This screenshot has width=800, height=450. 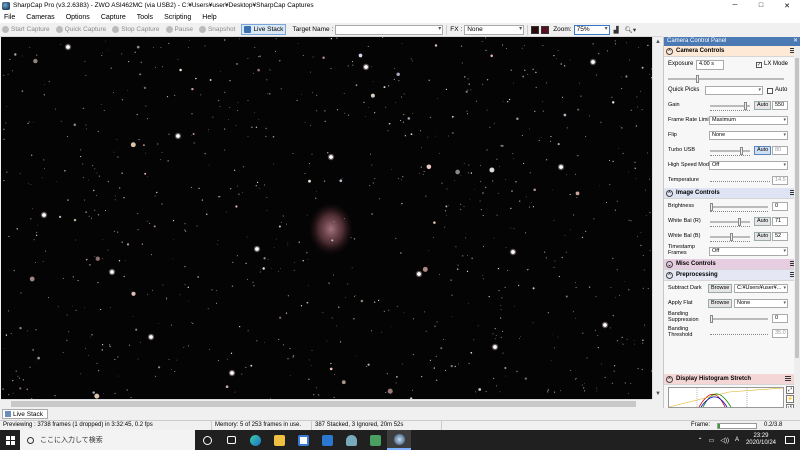 What do you see at coordinates (255, 440) in the screenshot?
I see `edge-icon` at bounding box center [255, 440].